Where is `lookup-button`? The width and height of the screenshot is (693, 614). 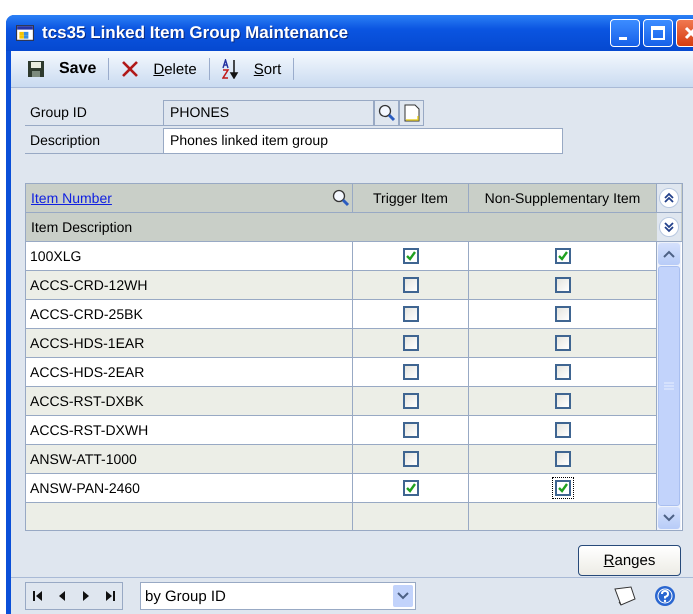
lookup-button is located at coordinates (386, 113).